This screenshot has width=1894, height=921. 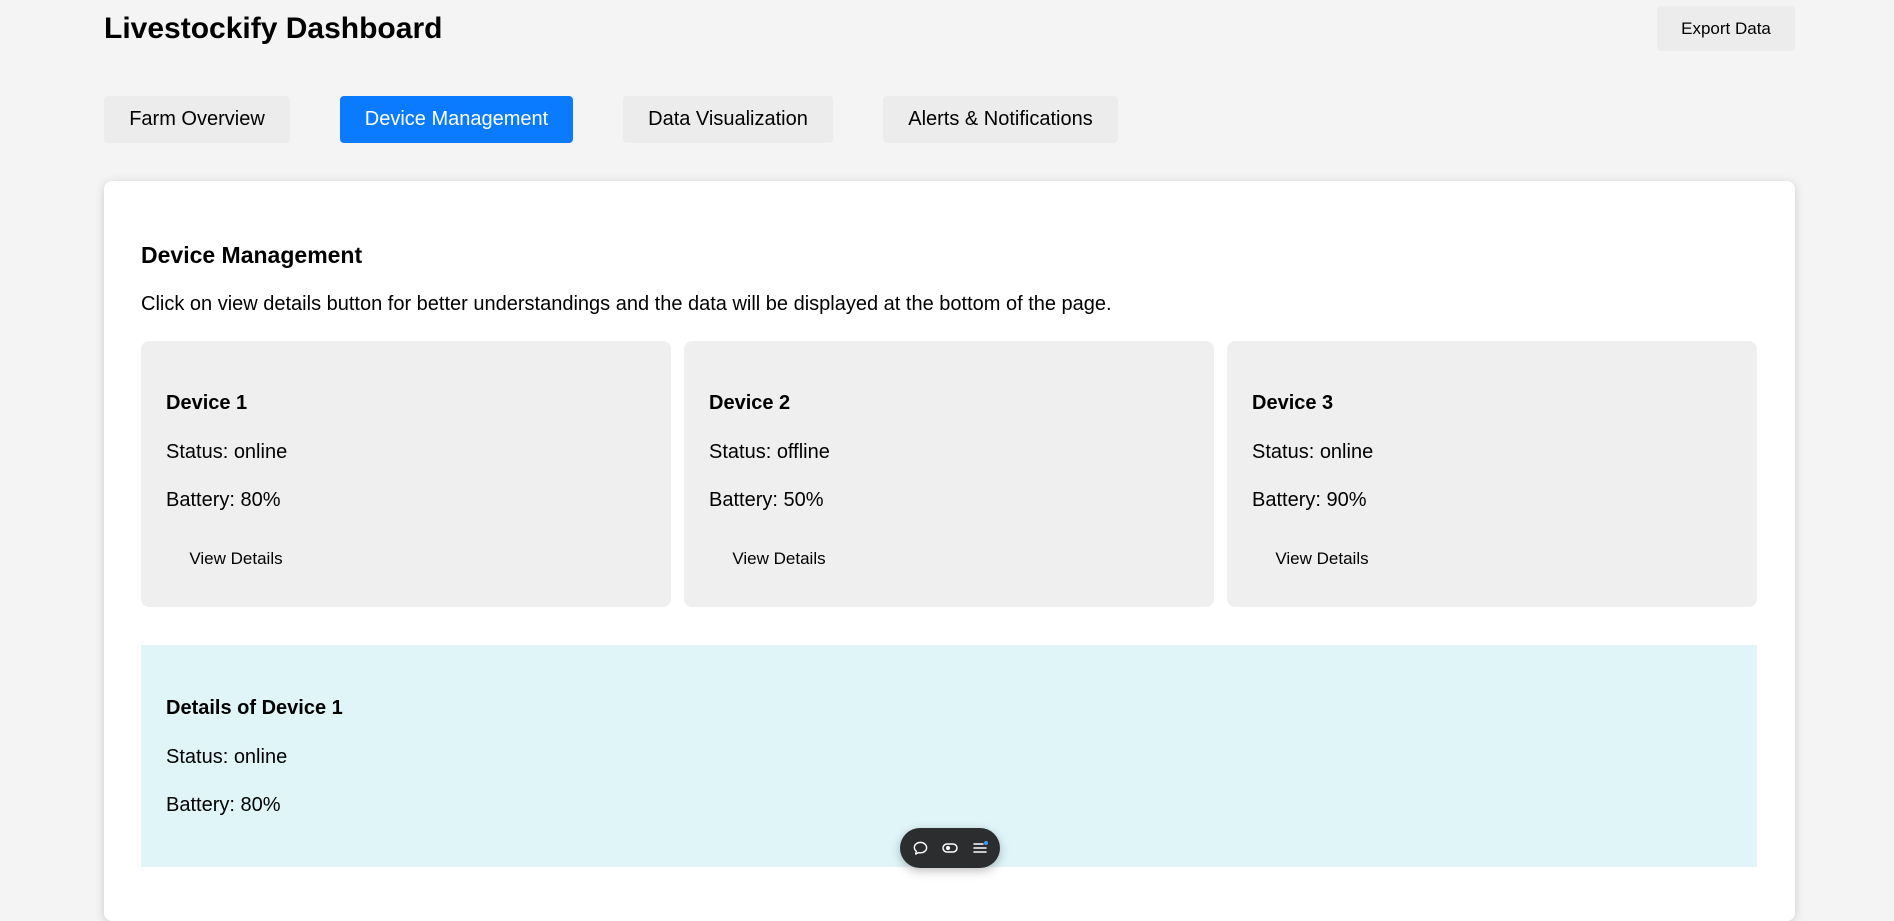 I want to click on device-name: Device 1, so click(x=207, y=403).